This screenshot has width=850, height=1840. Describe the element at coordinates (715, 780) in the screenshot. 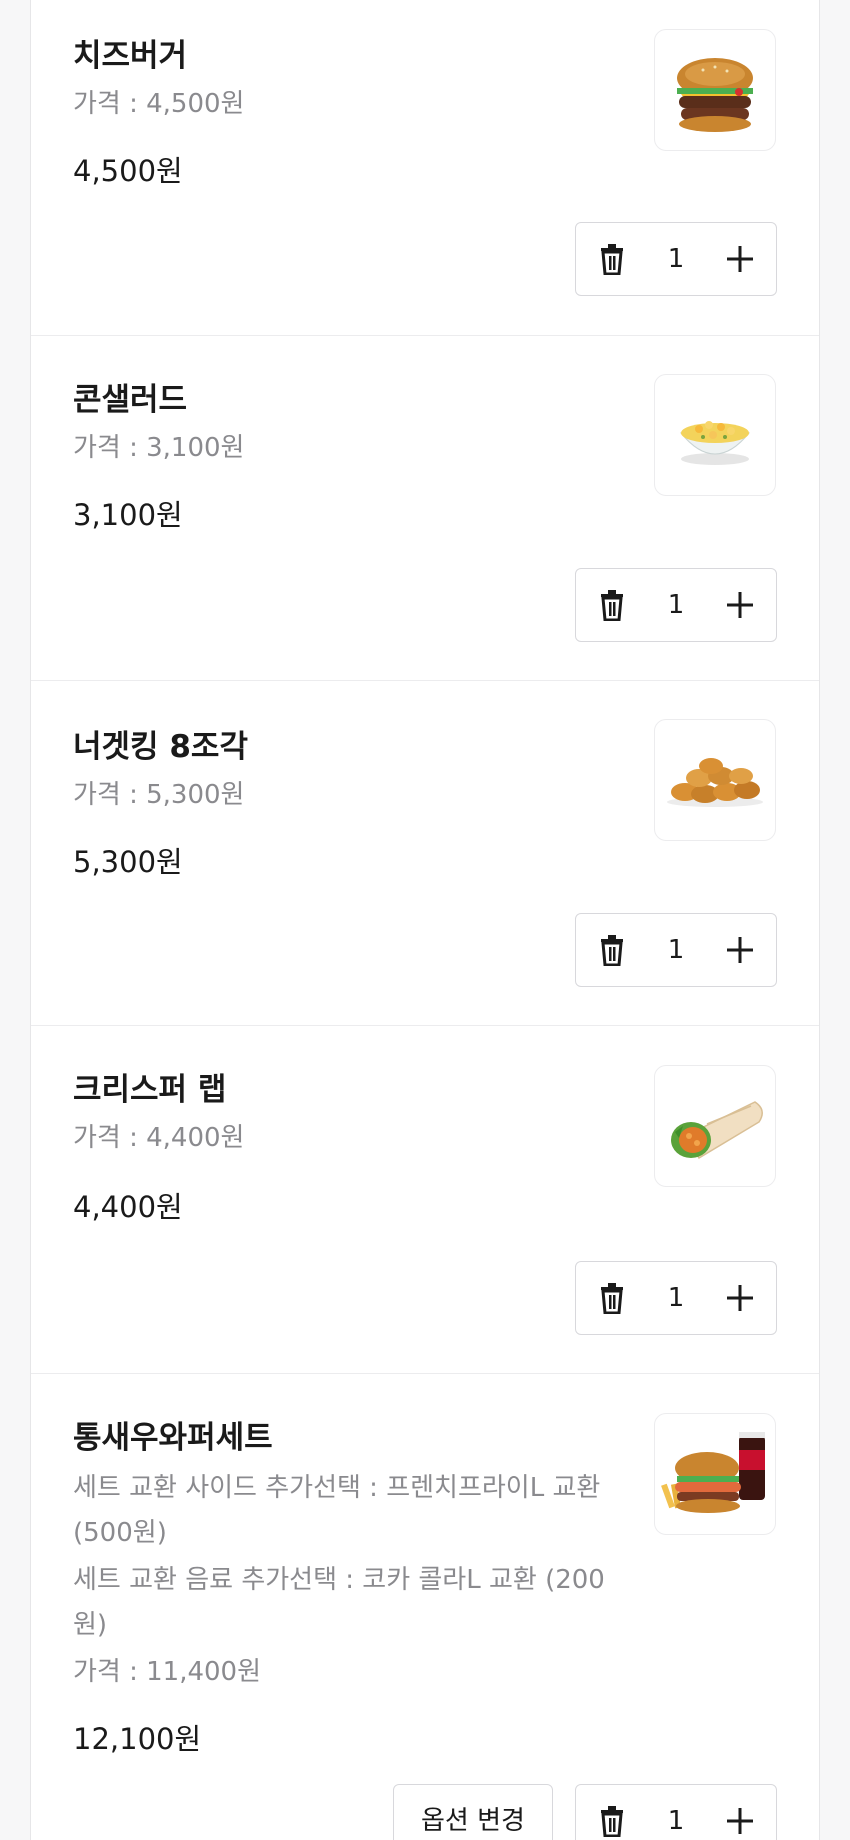

I see `nuggets-image` at that location.